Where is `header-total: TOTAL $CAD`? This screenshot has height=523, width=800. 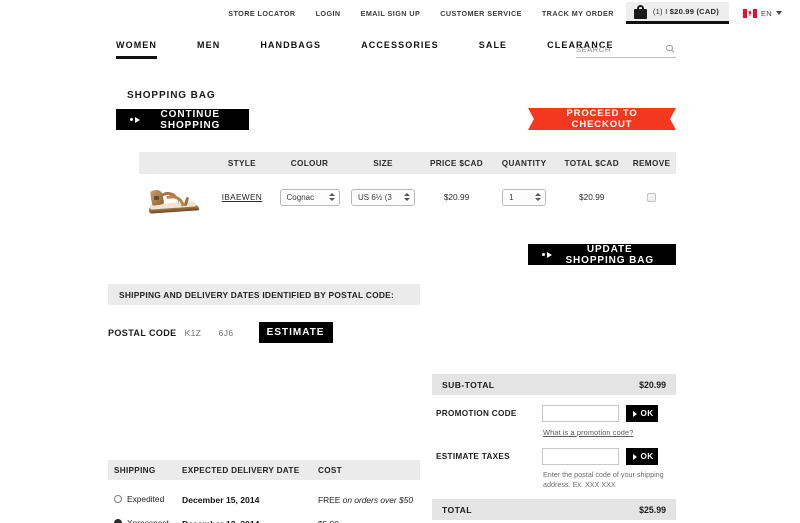
header-total: TOTAL $CAD is located at coordinates (591, 163).